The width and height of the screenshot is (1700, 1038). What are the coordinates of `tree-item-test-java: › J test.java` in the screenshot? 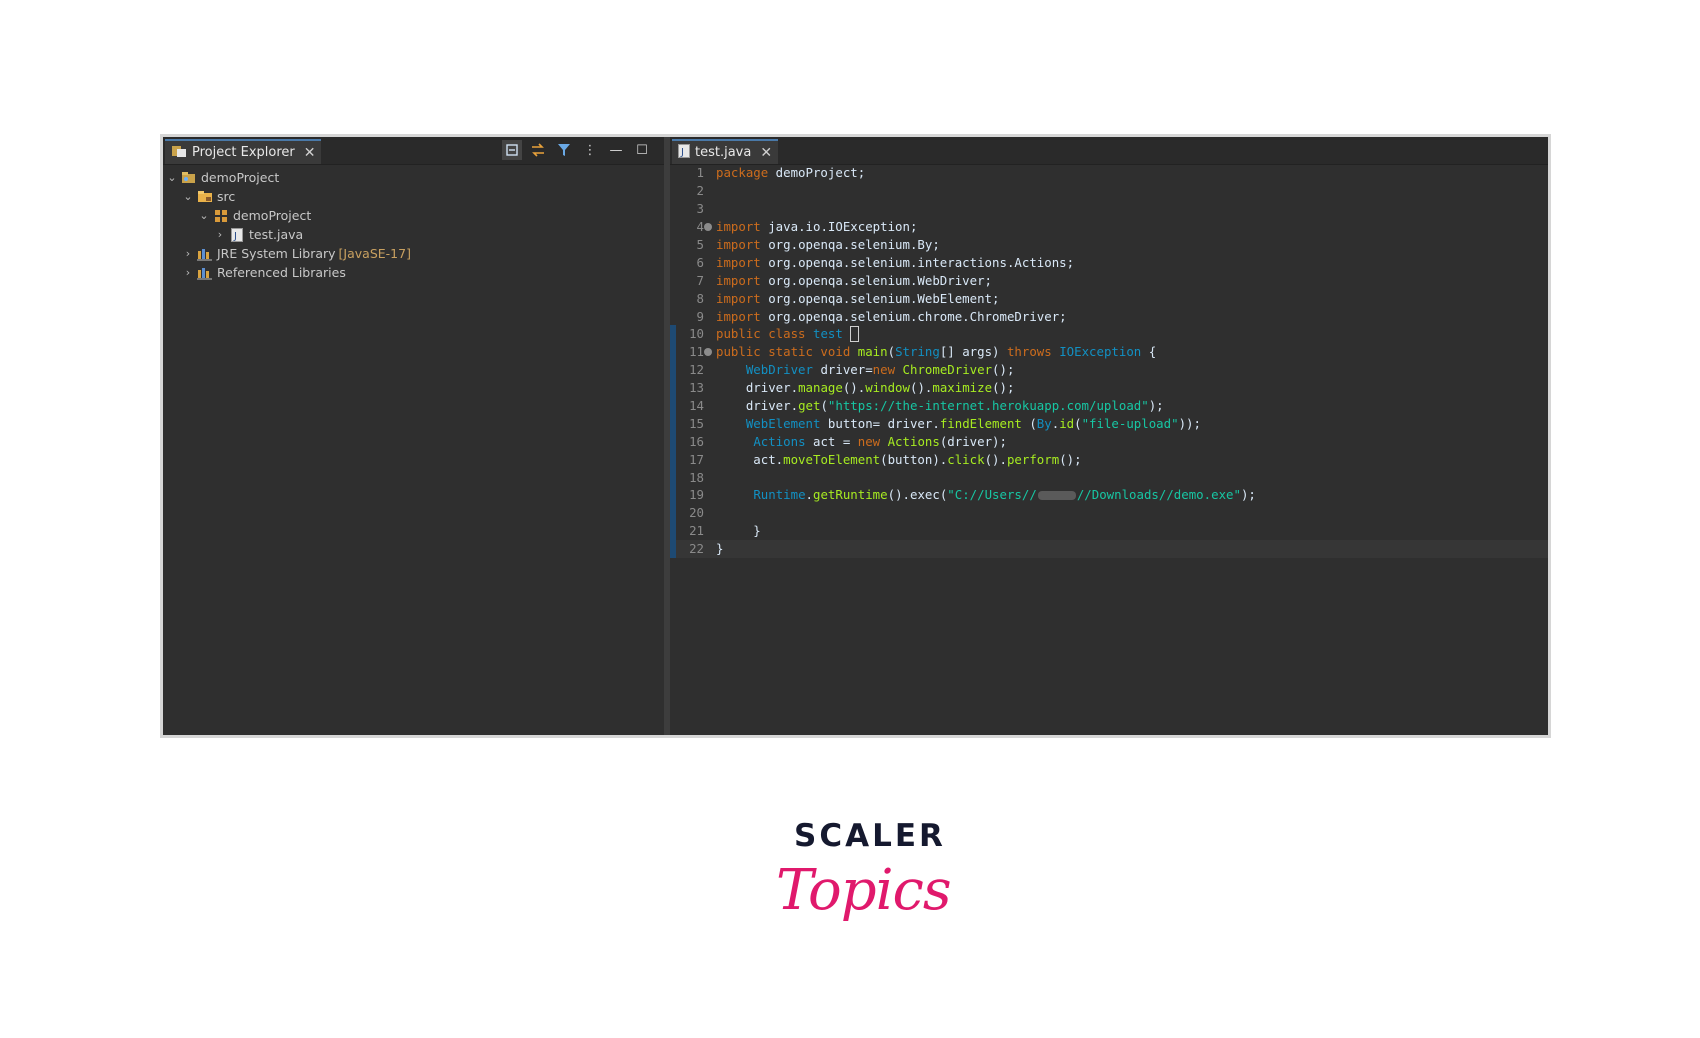 It's located at (413, 234).